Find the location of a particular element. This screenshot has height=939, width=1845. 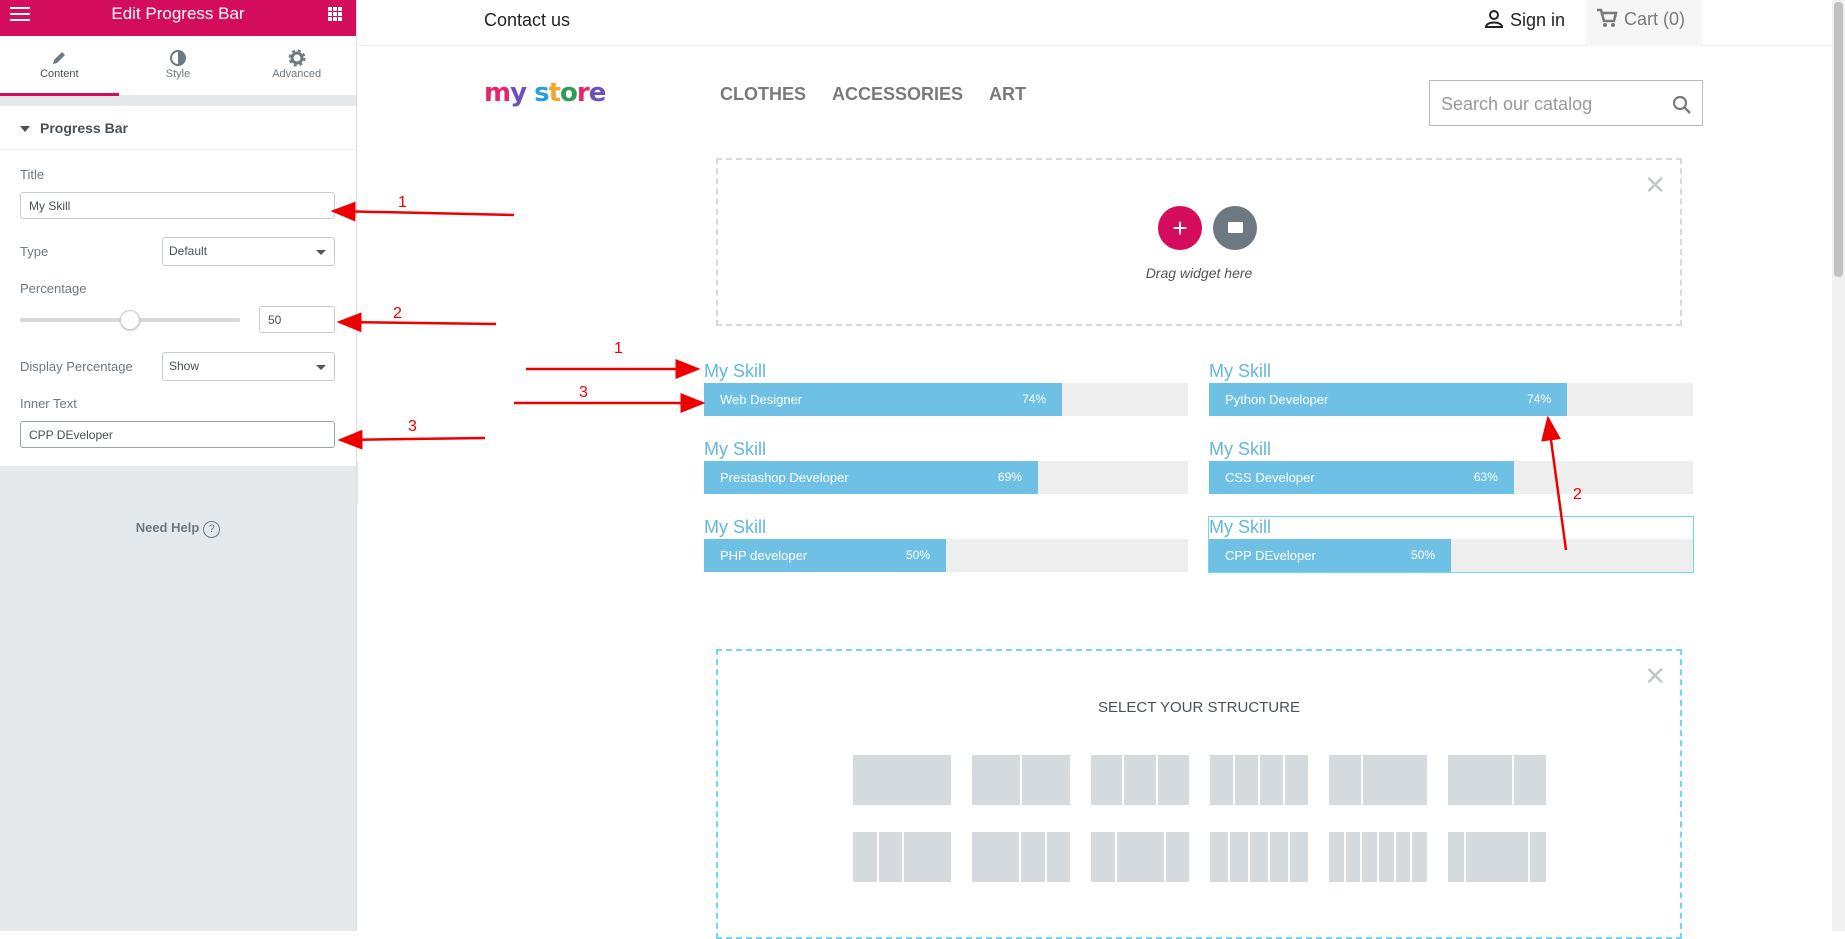

progress-fill: Web Designer 74% is located at coordinates (883, 399).